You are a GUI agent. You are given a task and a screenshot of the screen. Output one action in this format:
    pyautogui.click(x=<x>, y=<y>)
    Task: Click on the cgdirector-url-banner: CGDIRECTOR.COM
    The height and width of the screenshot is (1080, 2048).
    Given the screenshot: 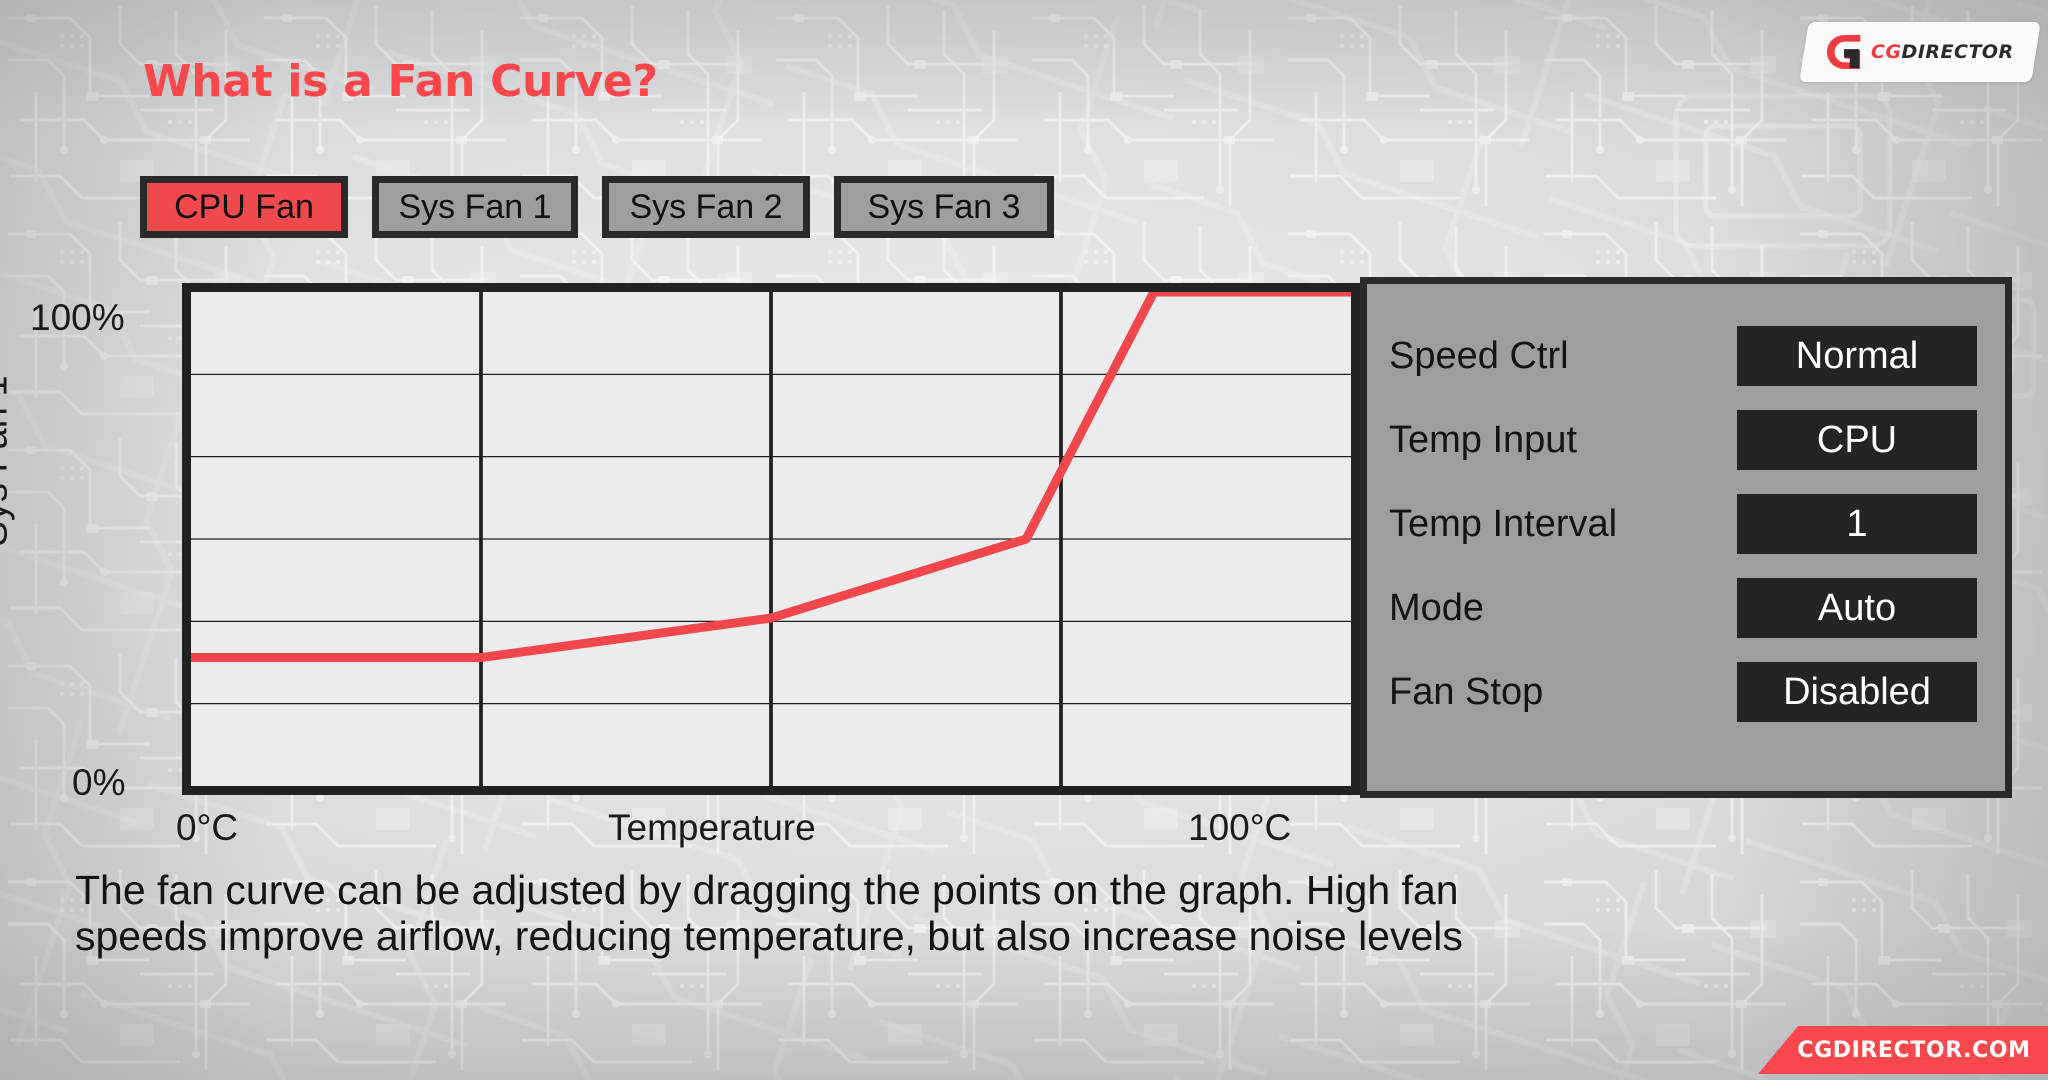 What is the action you would take?
    pyautogui.click(x=1903, y=1050)
    